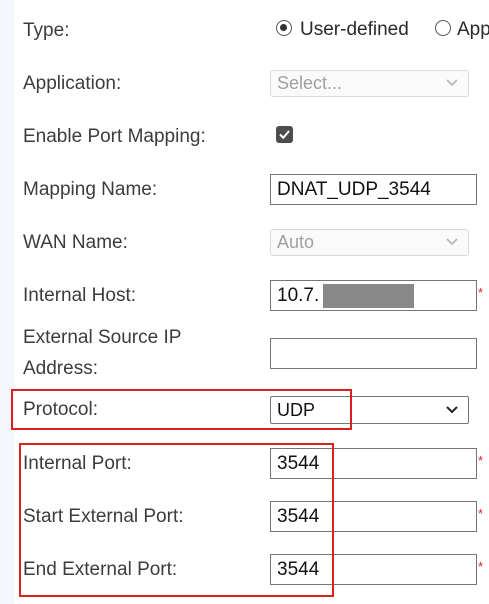 The image size is (489, 604). What do you see at coordinates (90, 189) in the screenshot?
I see `mapping-name-label: Mapping Name:` at bounding box center [90, 189].